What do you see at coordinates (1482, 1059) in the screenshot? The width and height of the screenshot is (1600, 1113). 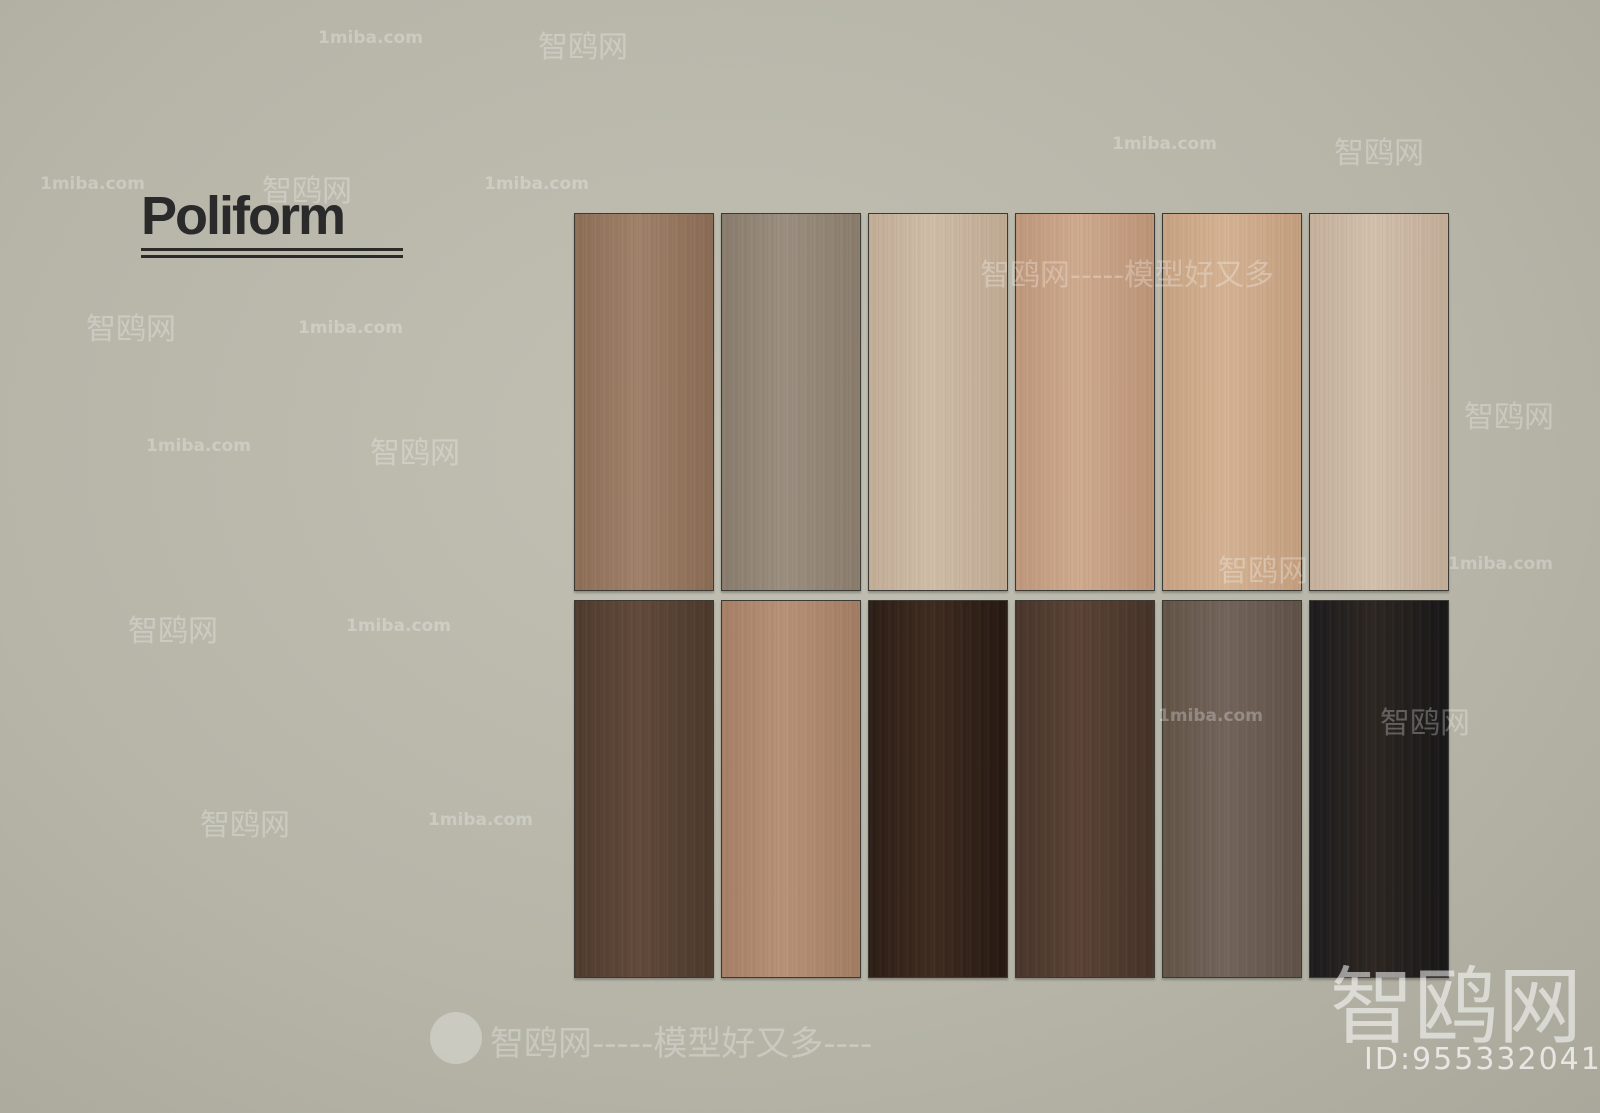 I see `watermark-id: ID:955332041` at bounding box center [1482, 1059].